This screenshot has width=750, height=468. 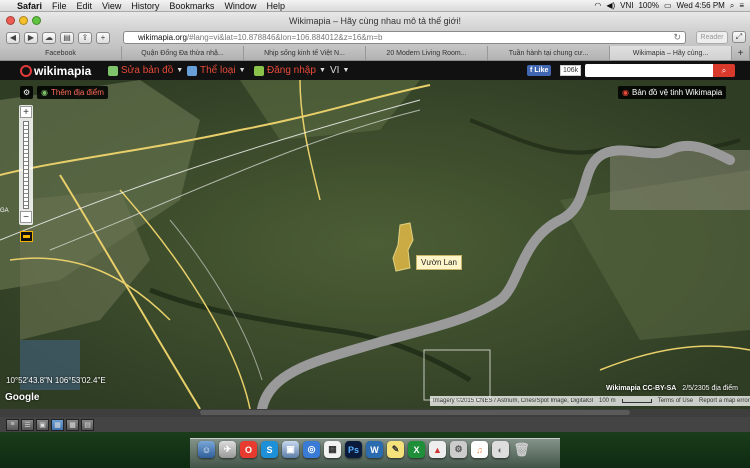 I want to click on menu-login-label: Đăng nhập, so click(x=291, y=70).